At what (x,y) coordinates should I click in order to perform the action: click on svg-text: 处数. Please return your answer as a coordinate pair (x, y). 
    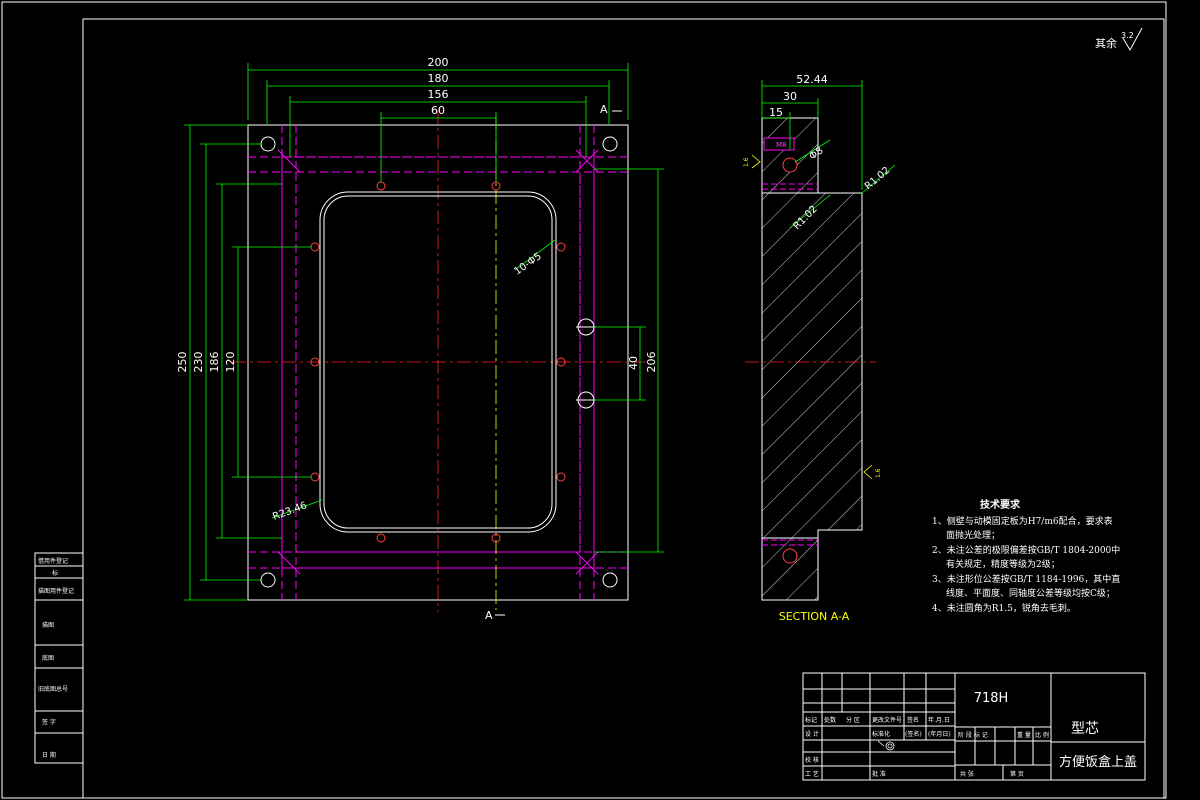
    Looking at the image, I should click on (830, 720).